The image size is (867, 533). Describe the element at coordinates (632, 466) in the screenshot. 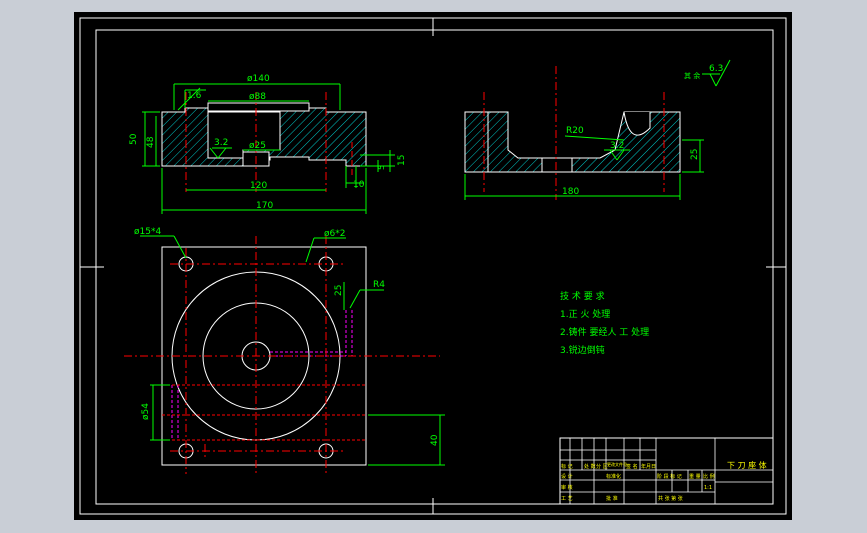

I see `tb-sign: 签 名` at that location.